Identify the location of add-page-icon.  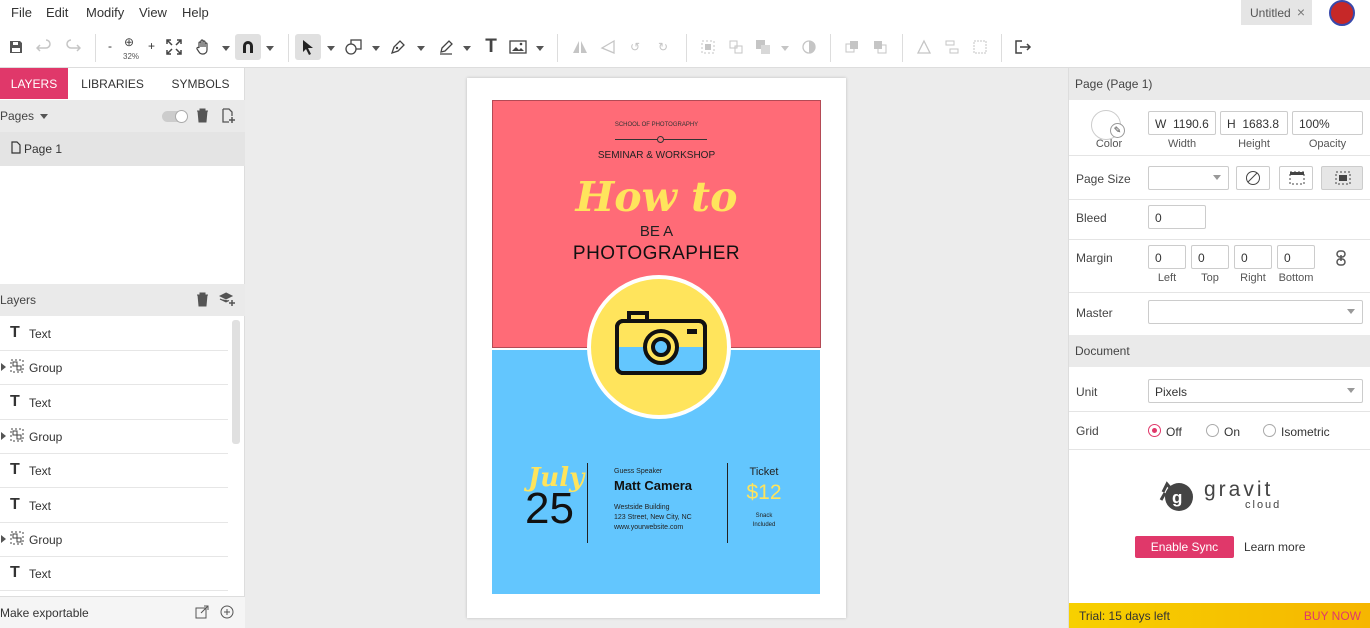
(228, 117).